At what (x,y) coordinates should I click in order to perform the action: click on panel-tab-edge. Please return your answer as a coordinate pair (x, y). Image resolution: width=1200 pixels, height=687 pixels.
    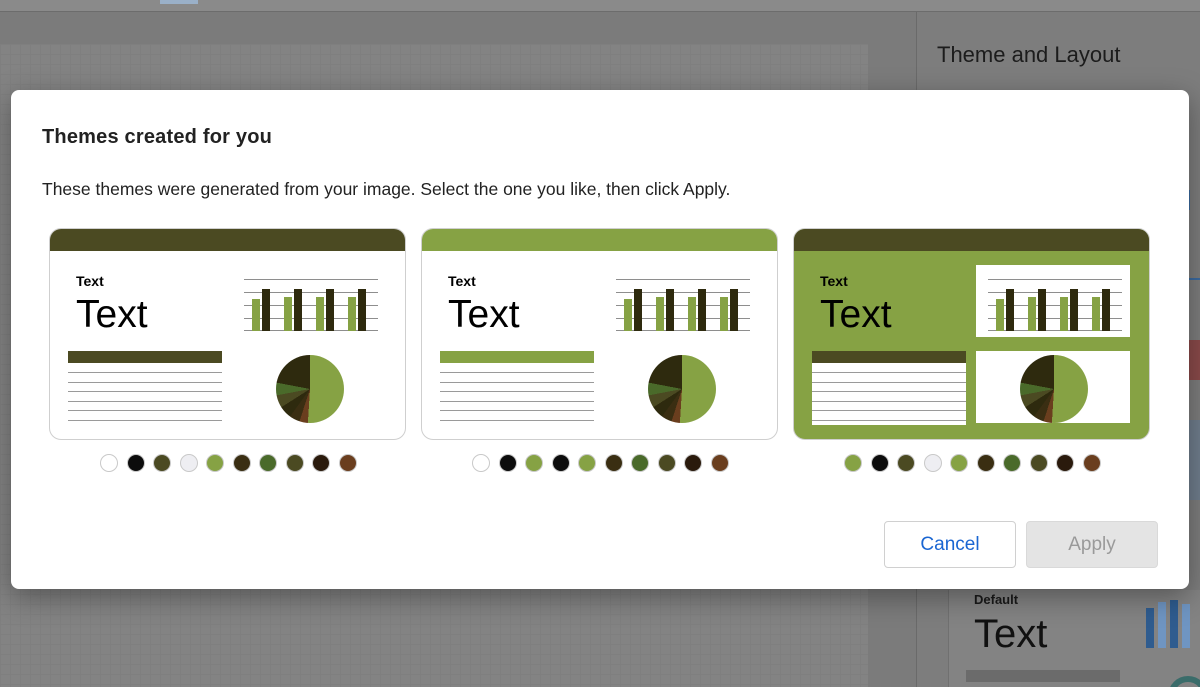
    Looking at the image, I should click on (1194, 200).